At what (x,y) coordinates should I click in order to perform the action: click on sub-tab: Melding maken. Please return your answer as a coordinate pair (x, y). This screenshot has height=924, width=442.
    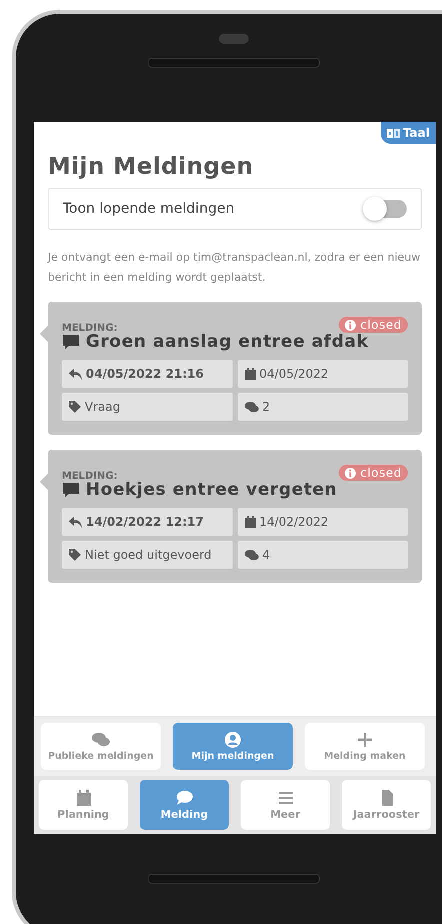
    Looking at the image, I should click on (365, 746).